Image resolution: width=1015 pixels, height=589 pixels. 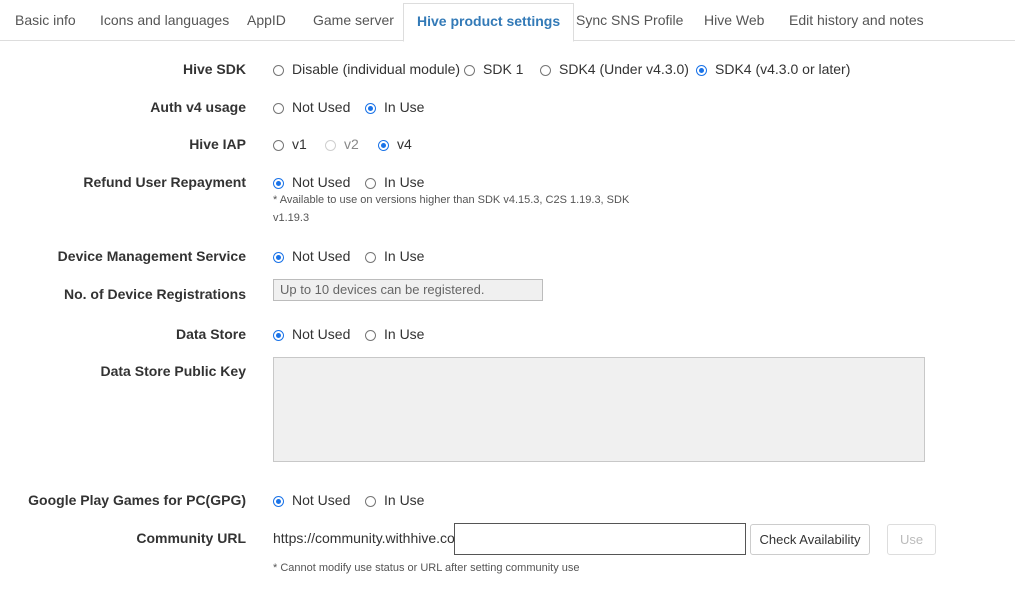 I want to click on data-store-option-not-used: Not Used, so click(x=311, y=334).